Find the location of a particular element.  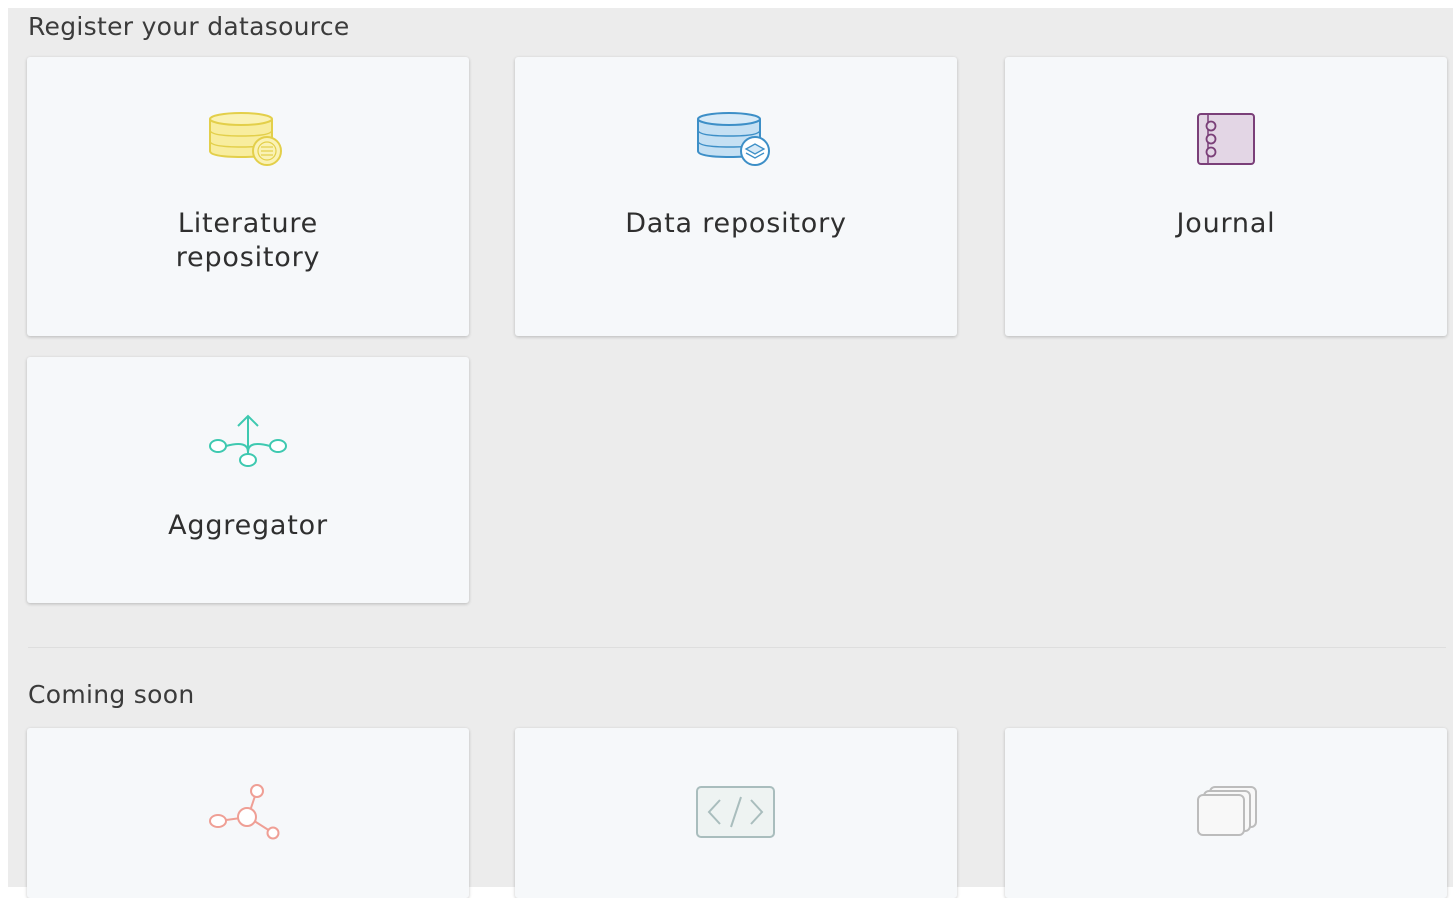

data-repository-card: Data repository is located at coordinates (736, 196).